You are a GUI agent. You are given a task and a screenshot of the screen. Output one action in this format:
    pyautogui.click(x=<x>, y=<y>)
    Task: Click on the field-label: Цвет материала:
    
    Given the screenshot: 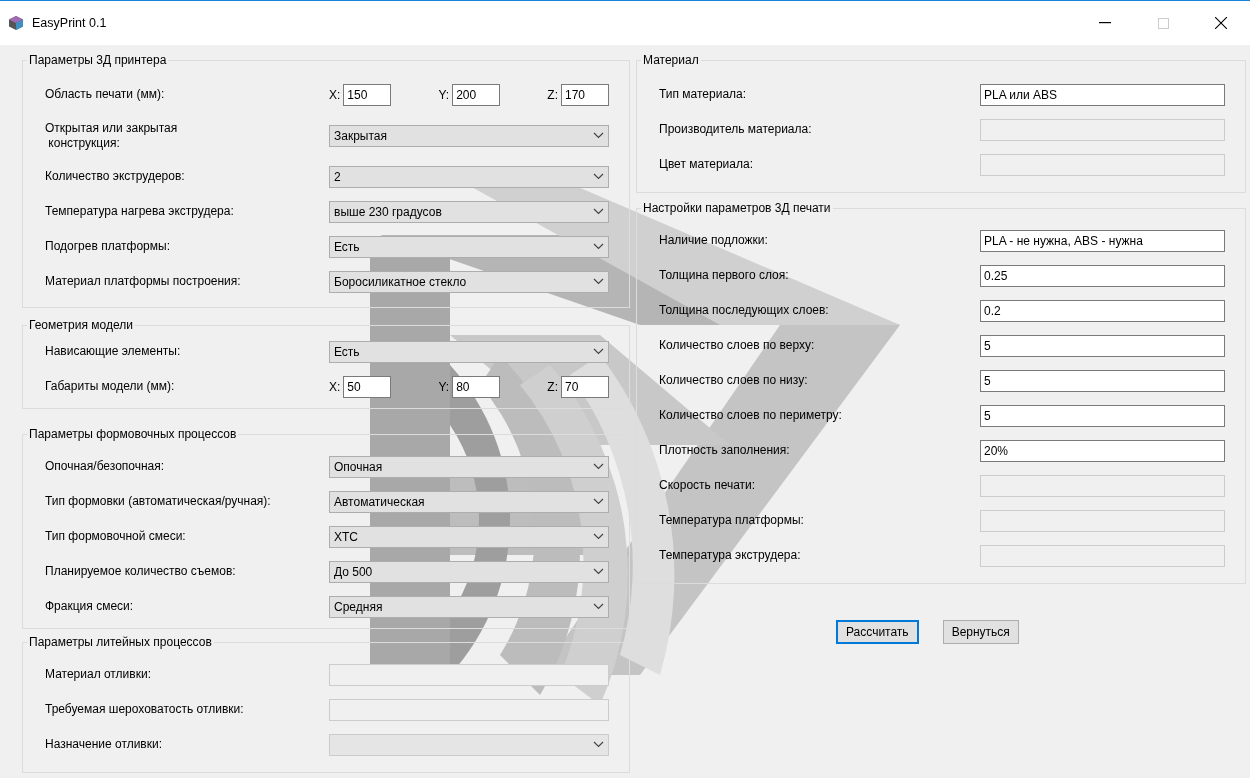 What is the action you would take?
    pyautogui.click(x=706, y=164)
    